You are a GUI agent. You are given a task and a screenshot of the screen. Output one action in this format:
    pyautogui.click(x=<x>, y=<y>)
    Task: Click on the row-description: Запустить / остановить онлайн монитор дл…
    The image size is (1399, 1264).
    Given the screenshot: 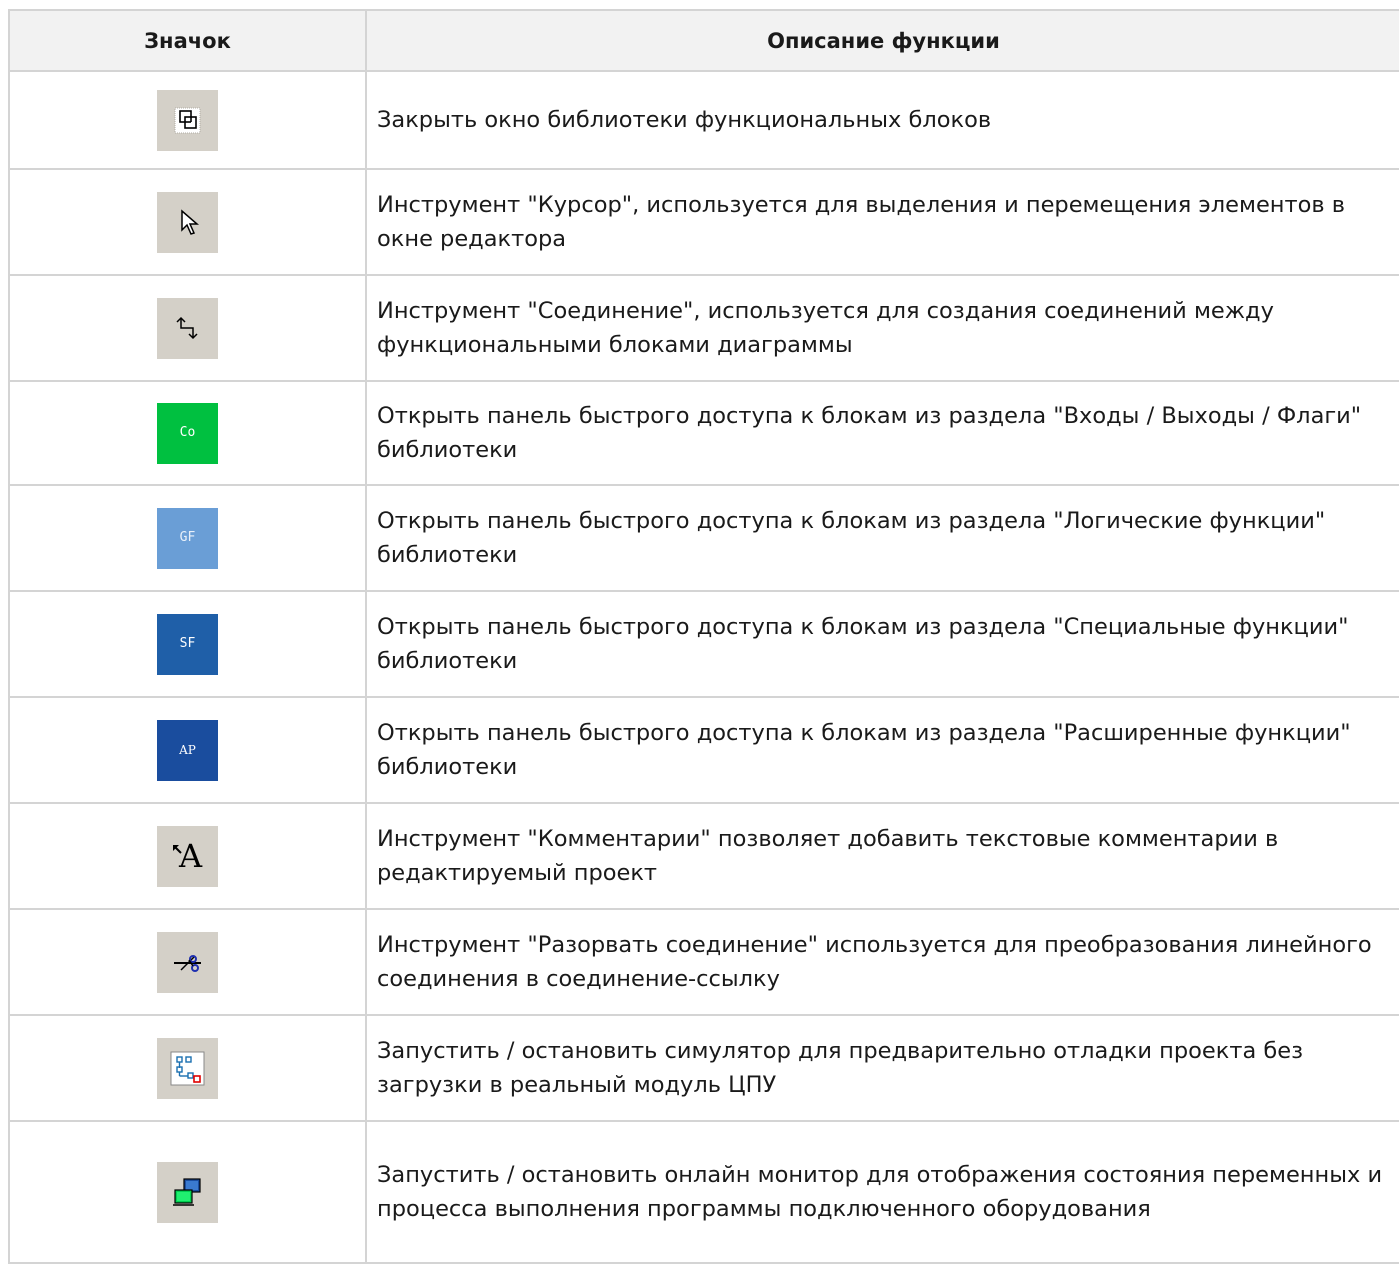 What is the action you would take?
    pyautogui.click(x=882, y=1192)
    